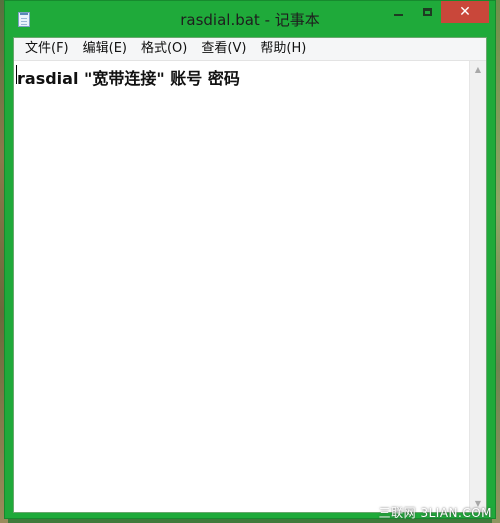  Describe the element at coordinates (223, 49) in the screenshot. I see `menu-view: 查看(V)` at that location.